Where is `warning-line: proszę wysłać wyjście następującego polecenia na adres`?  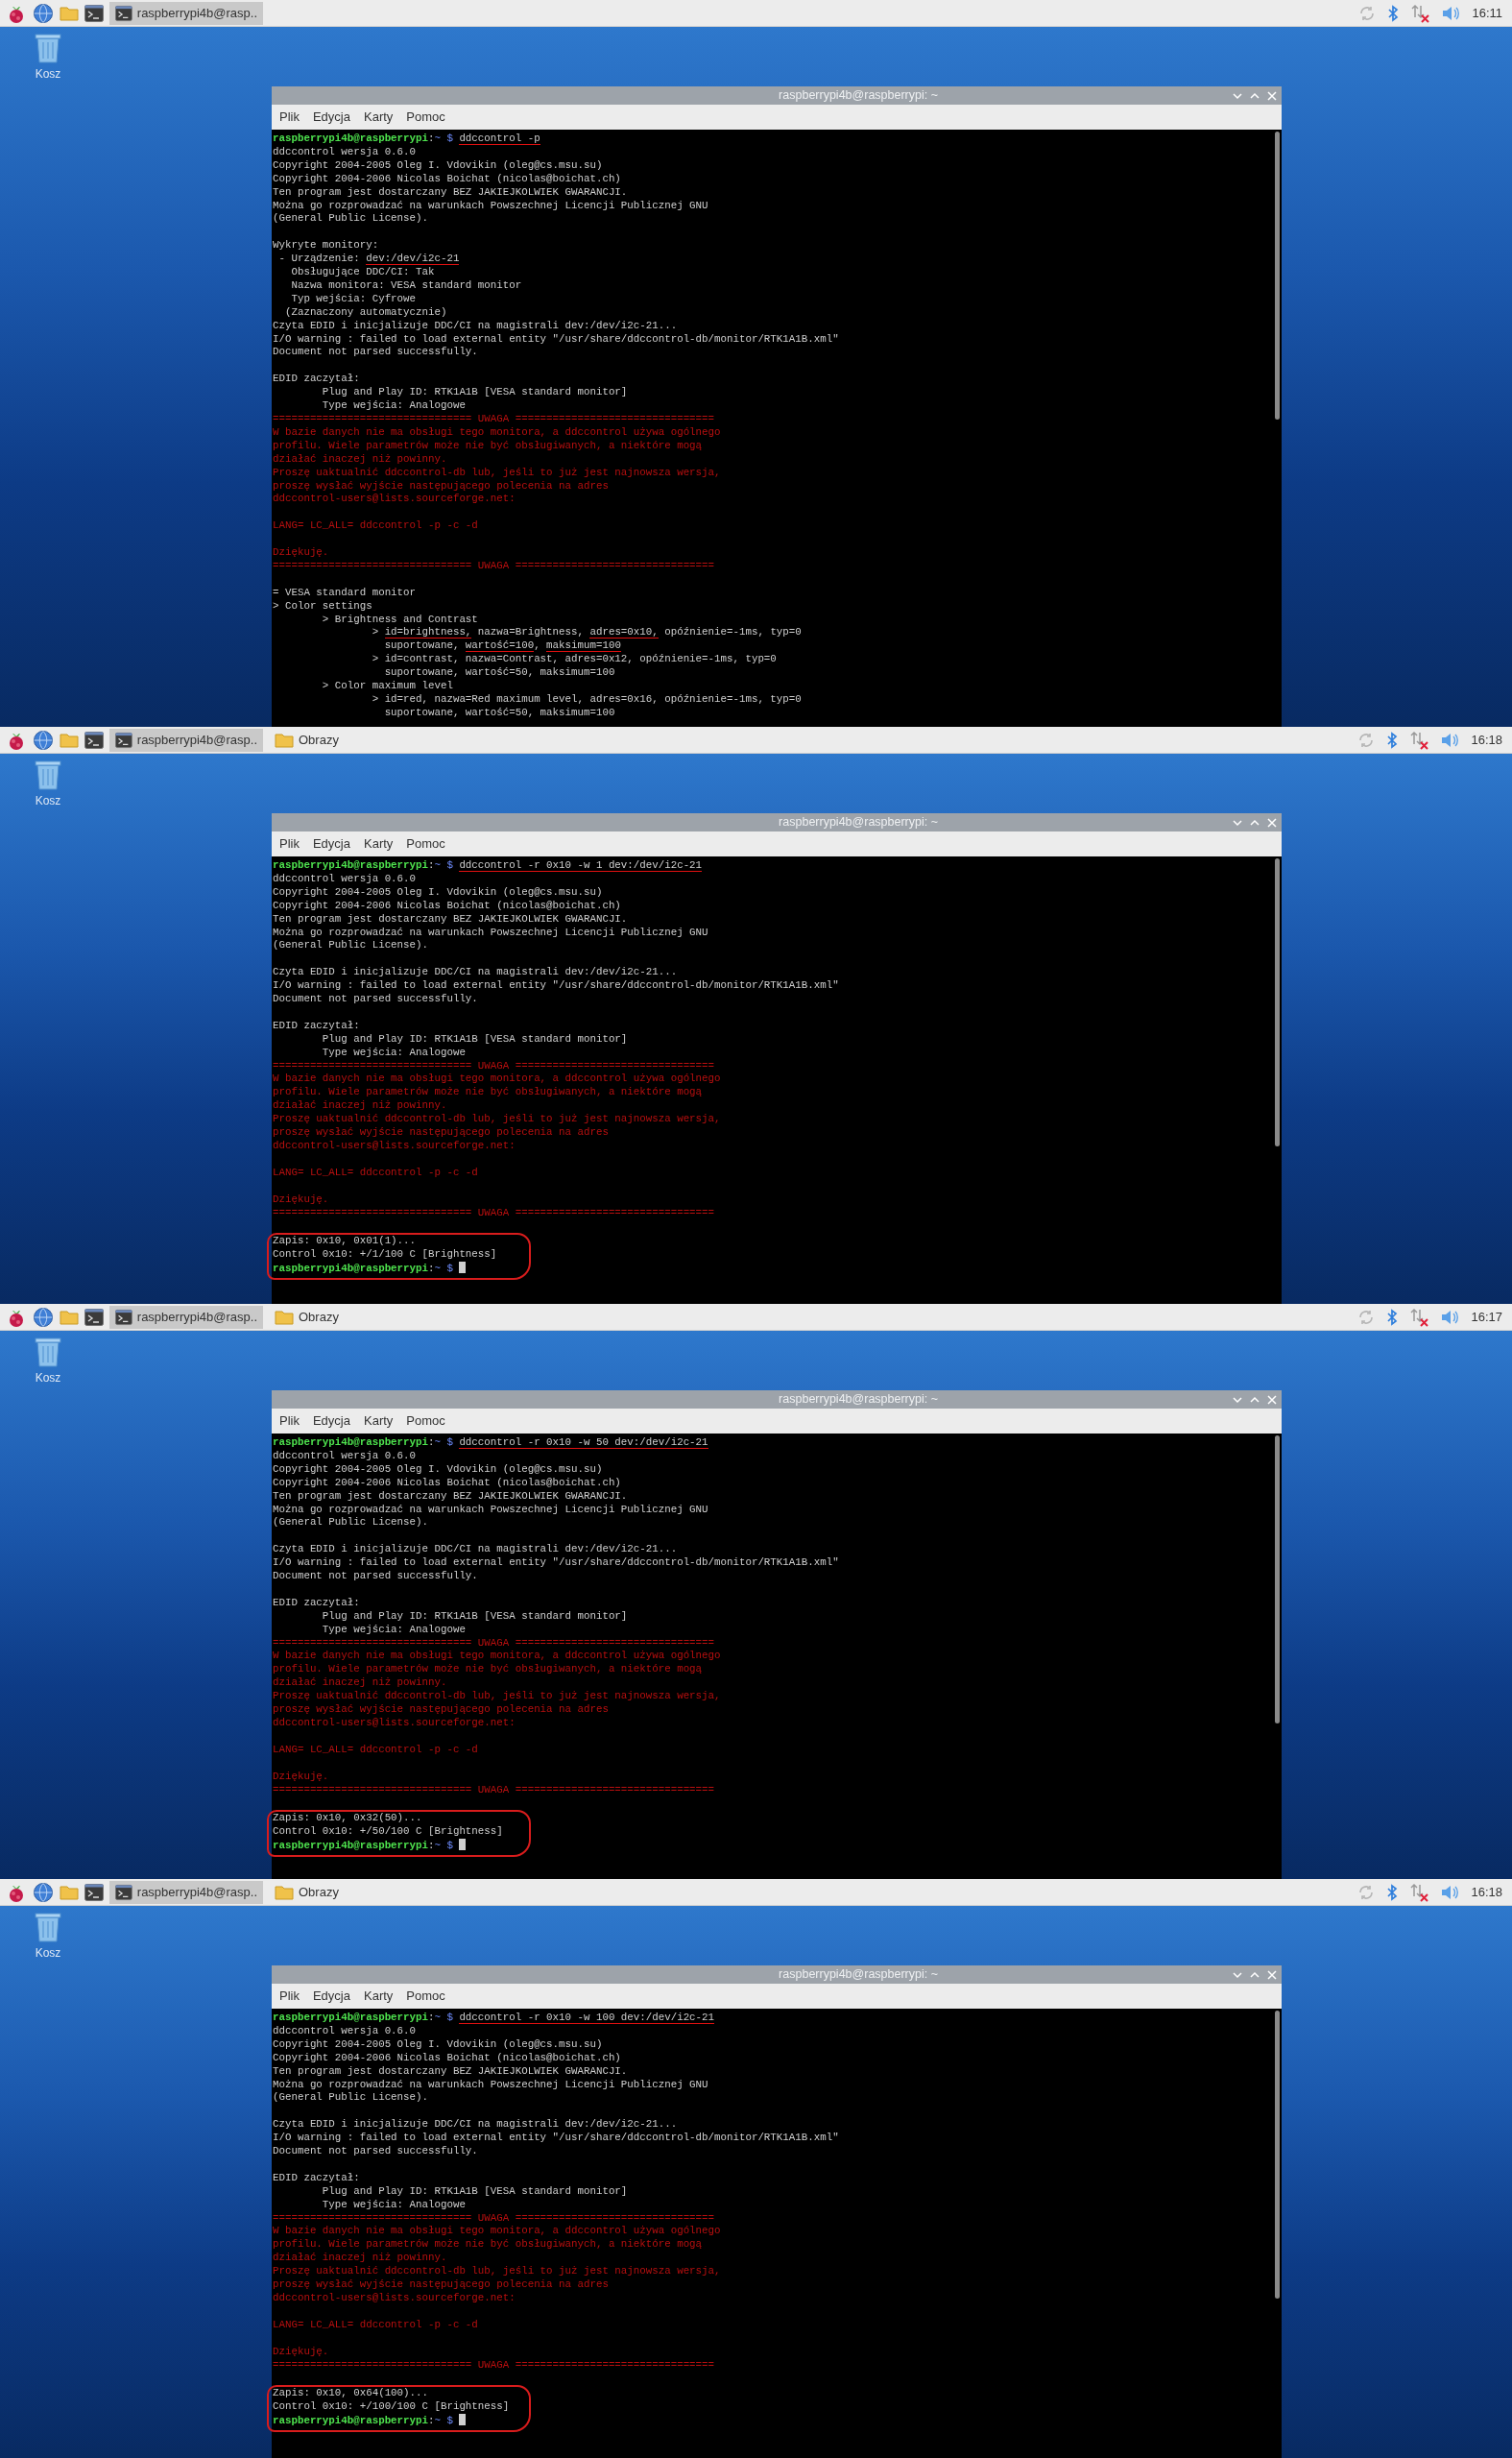 warning-line: proszę wysłać wyjście następującego polecenia na adres is located at coordinates (441, 487).